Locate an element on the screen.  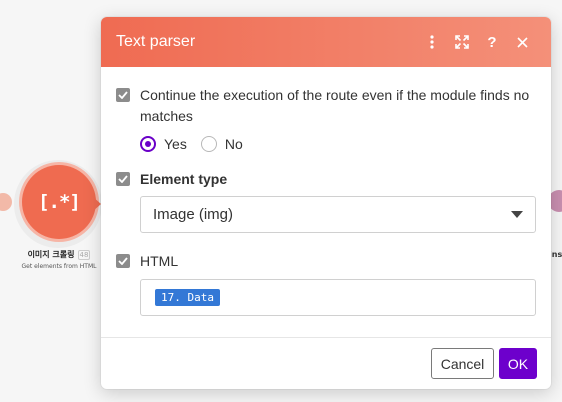
close-icon is located at coordinates (522, 42).